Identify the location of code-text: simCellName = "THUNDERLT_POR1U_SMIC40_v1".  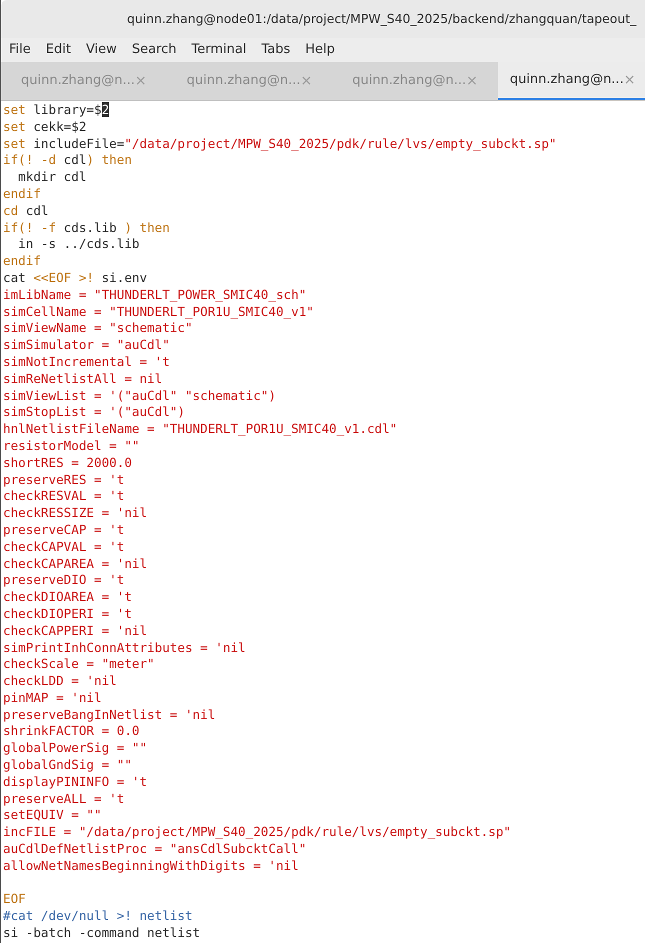
(158, 311).